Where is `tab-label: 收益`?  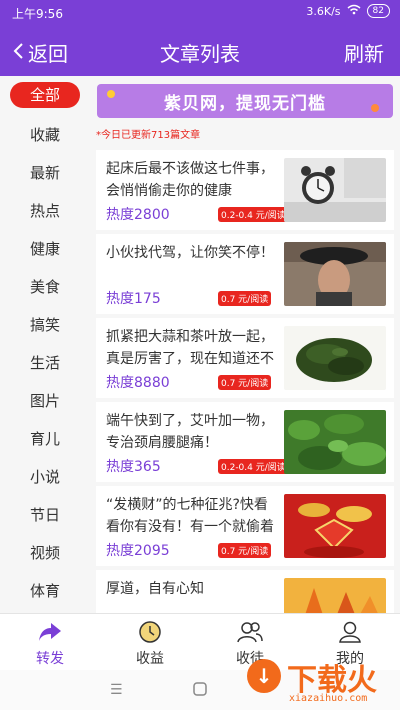 tab-label: 收益 is located at coordinates (150, 659).